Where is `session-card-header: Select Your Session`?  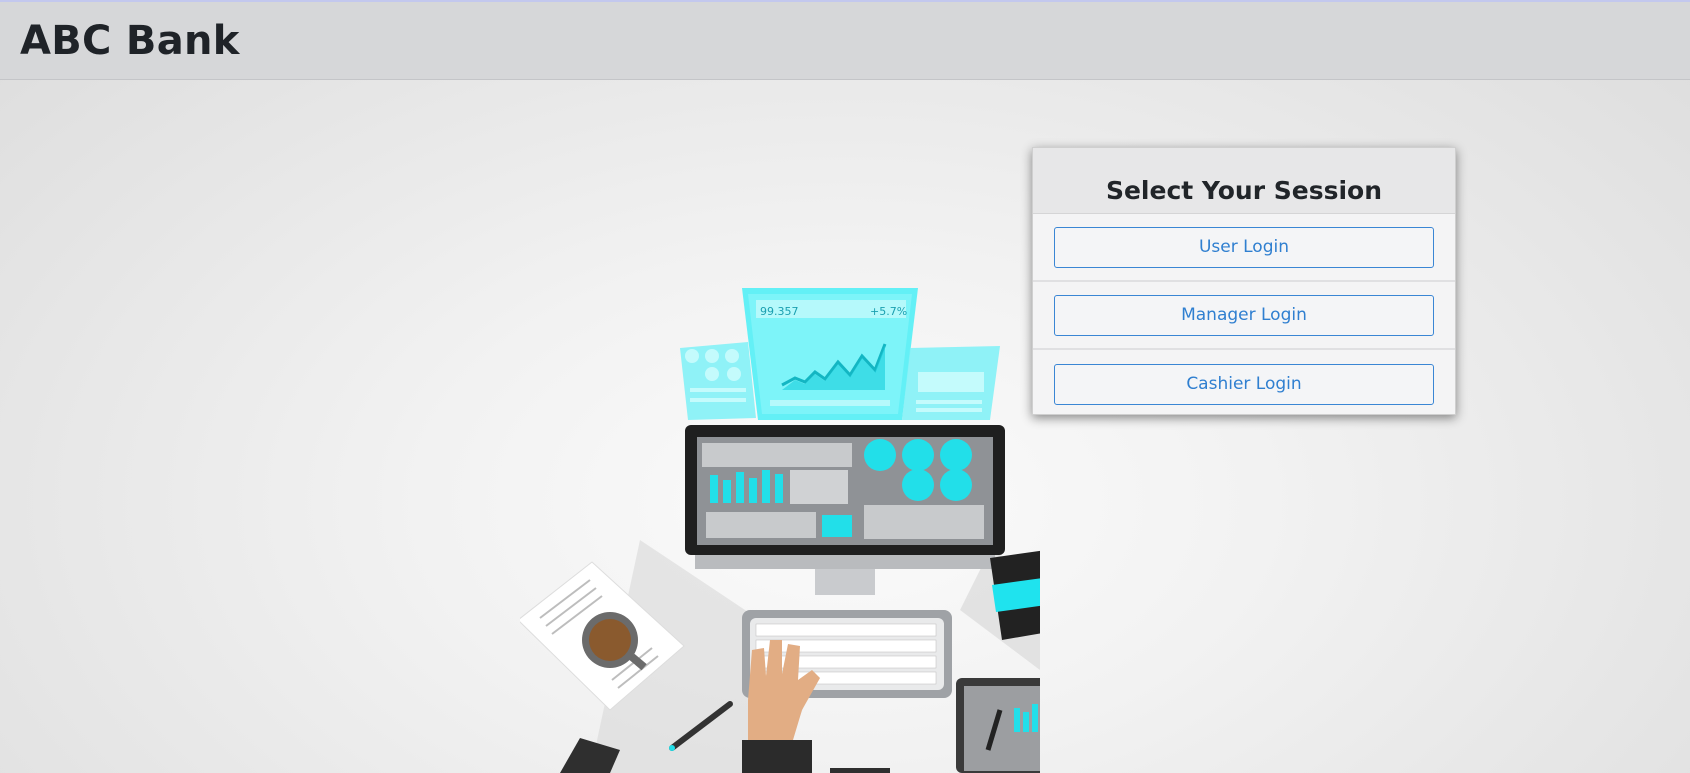 session-card-header: Select Your Session is located at coordinates (1244, 181).